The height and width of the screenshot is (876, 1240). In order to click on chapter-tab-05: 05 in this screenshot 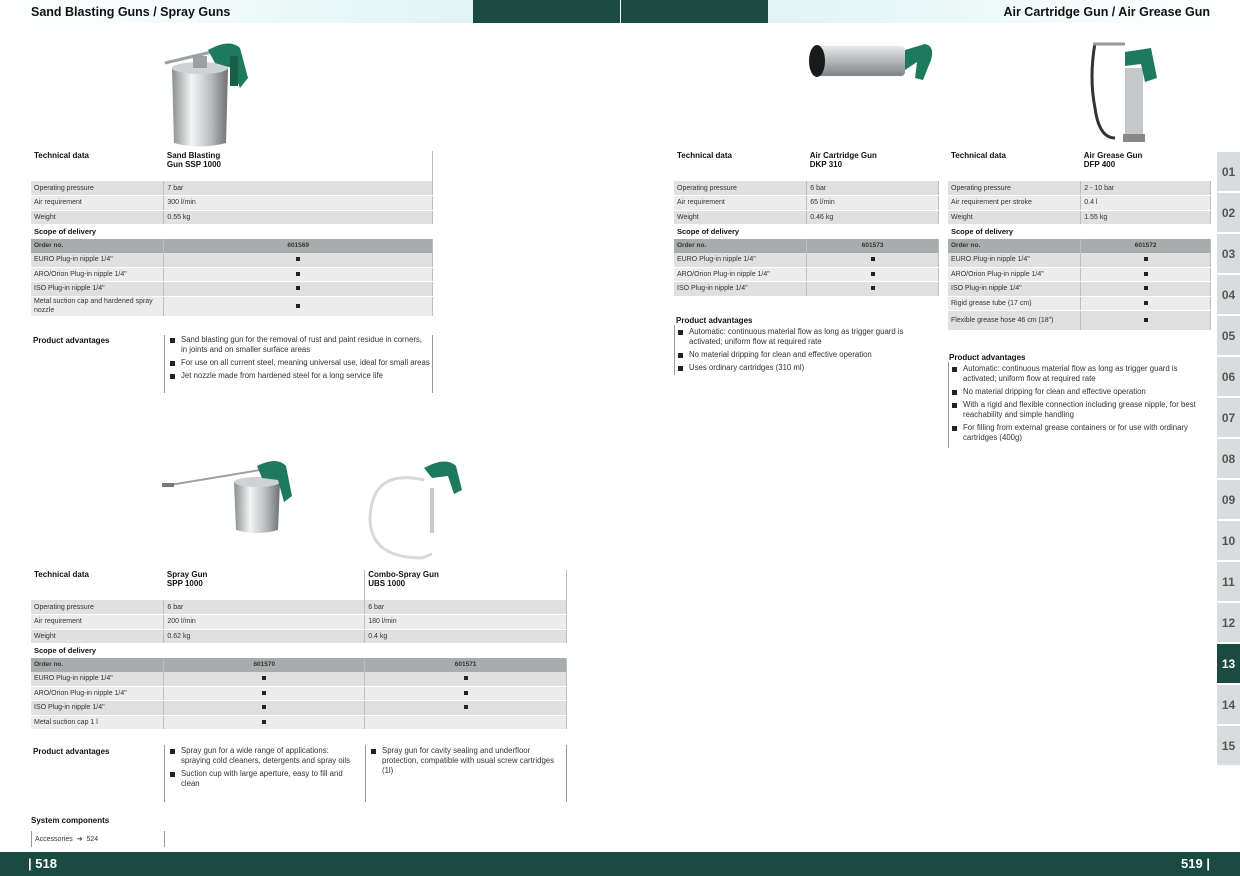, I will do `click(1228, 335)`.